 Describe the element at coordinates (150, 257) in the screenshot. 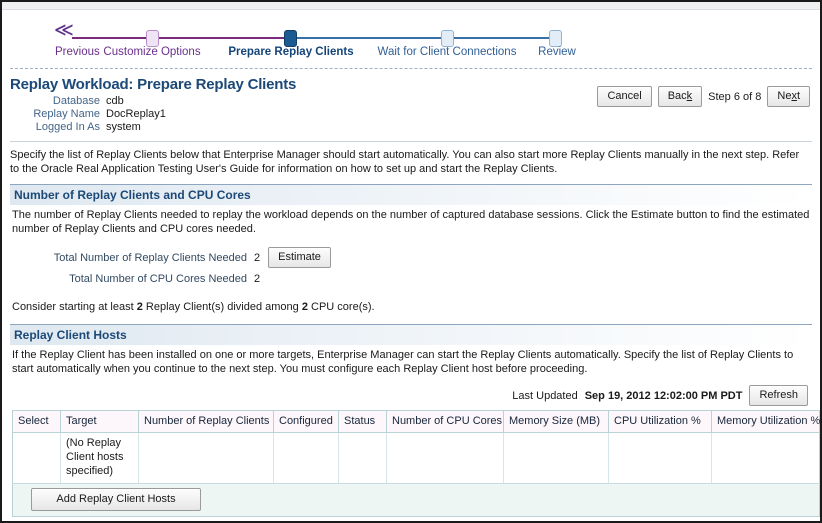

I see `label-total-replay-clients-needed: Total Number of Replay Clients Needed` at that location.